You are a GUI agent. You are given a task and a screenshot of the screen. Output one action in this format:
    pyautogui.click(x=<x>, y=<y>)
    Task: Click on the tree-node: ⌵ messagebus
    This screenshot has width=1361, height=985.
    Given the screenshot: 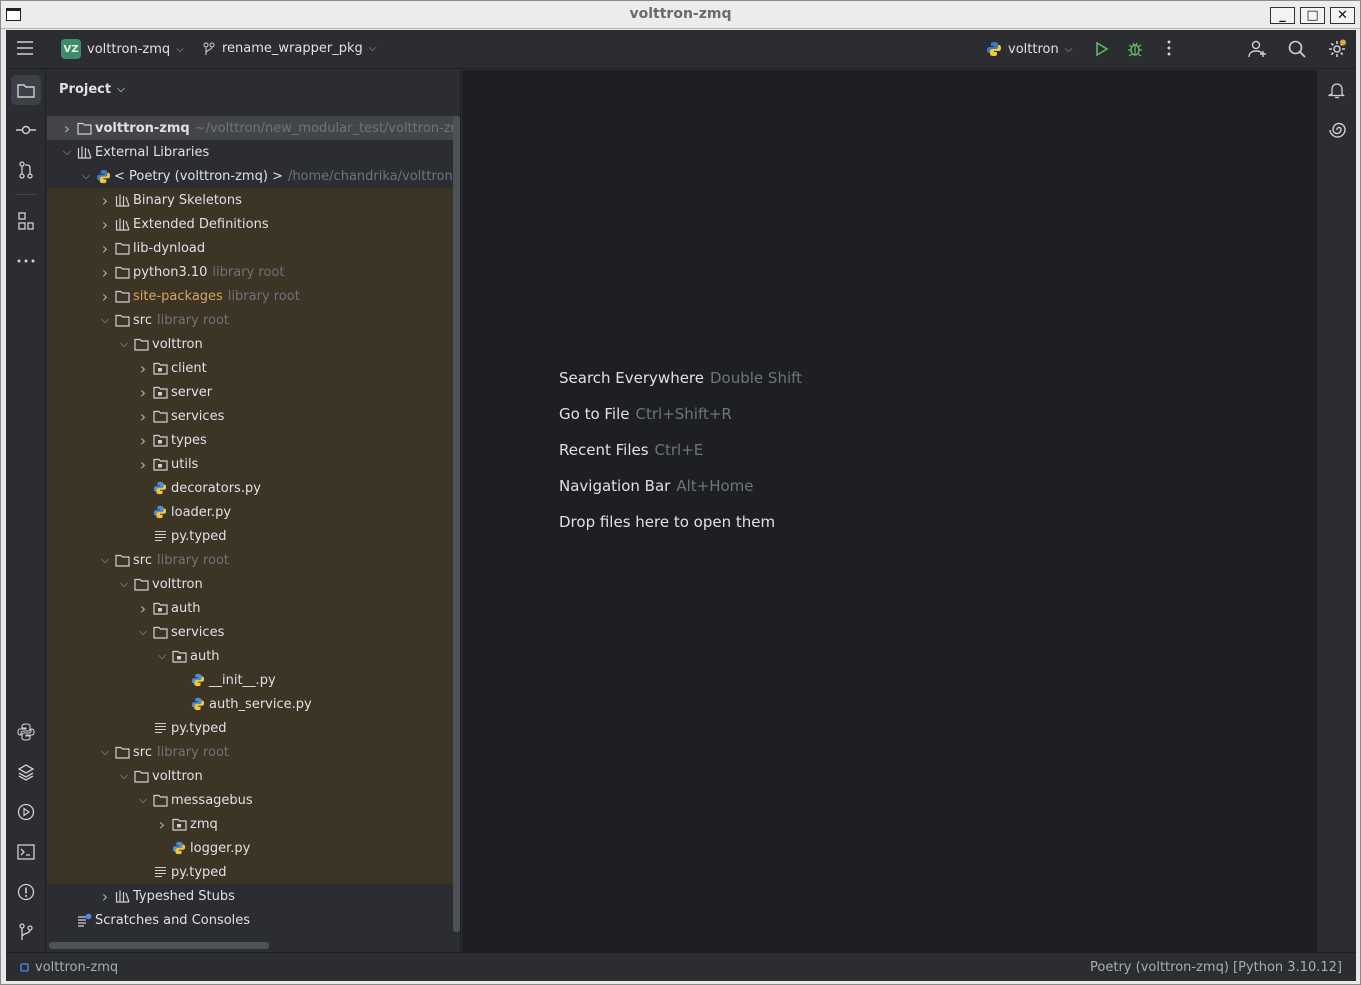 What is the action you would take?
    pyautogui.click(x=253, y=800)
    